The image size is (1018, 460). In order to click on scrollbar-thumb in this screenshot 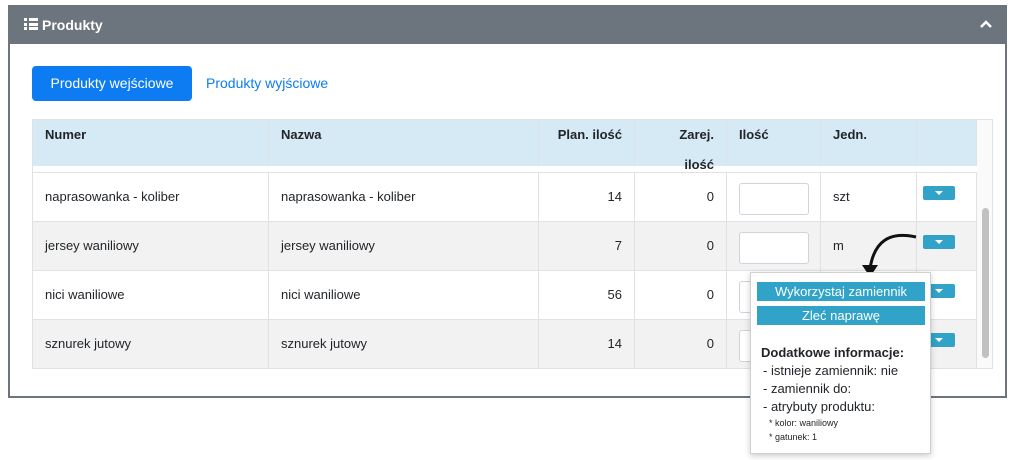, I will do `click(985, 283)`.